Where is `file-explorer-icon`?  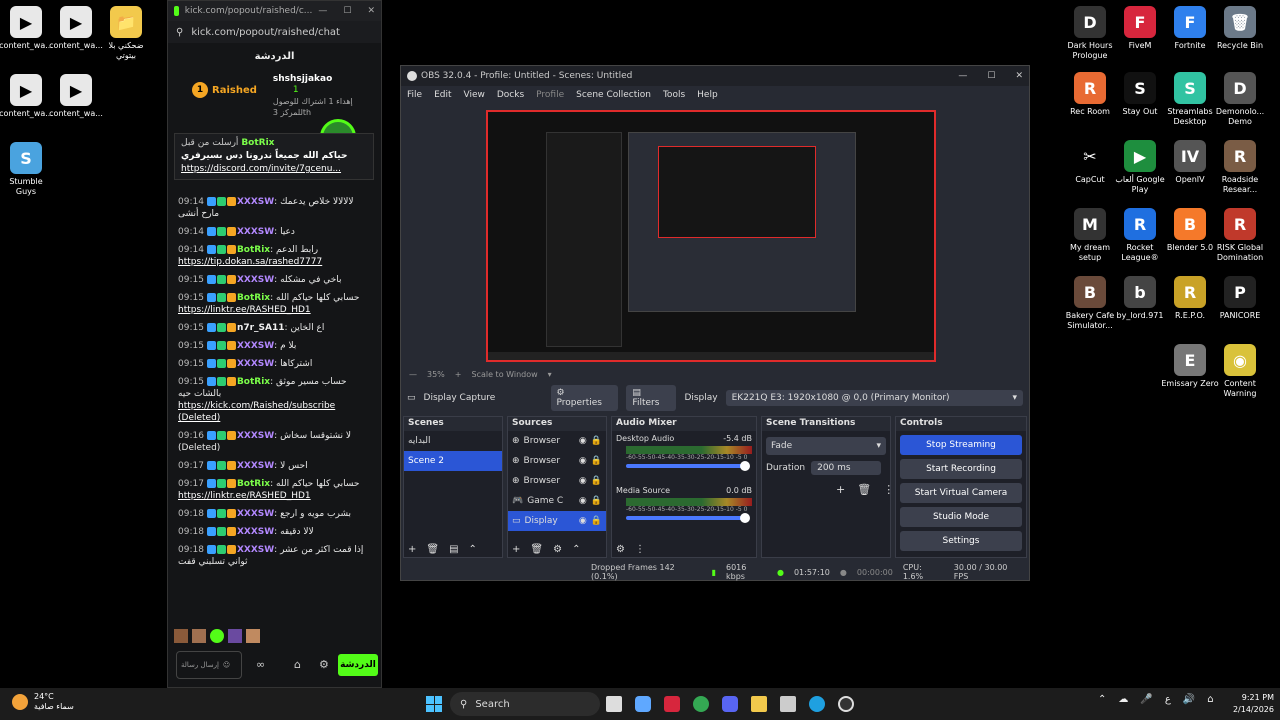
file-explorer-icon is located at coordinates (759, 704).